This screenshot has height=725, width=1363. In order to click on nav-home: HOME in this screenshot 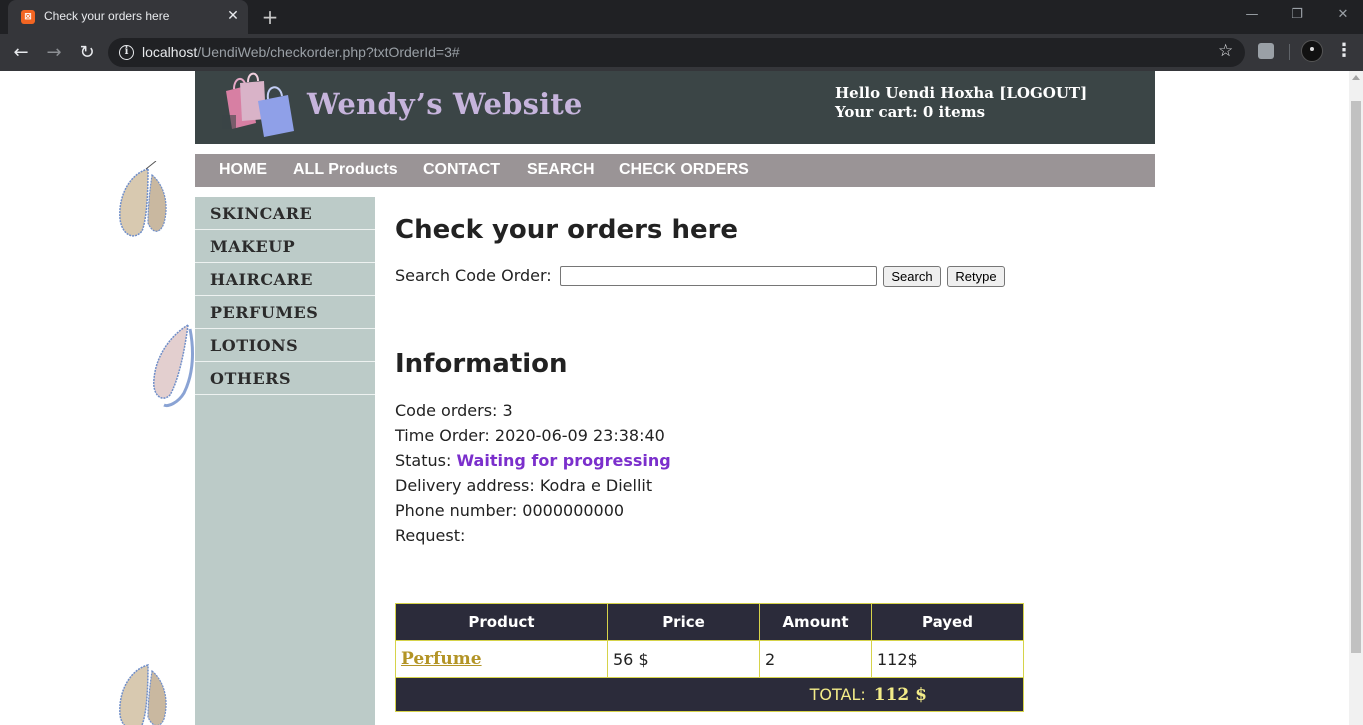, I will do `click(243, 170)`.